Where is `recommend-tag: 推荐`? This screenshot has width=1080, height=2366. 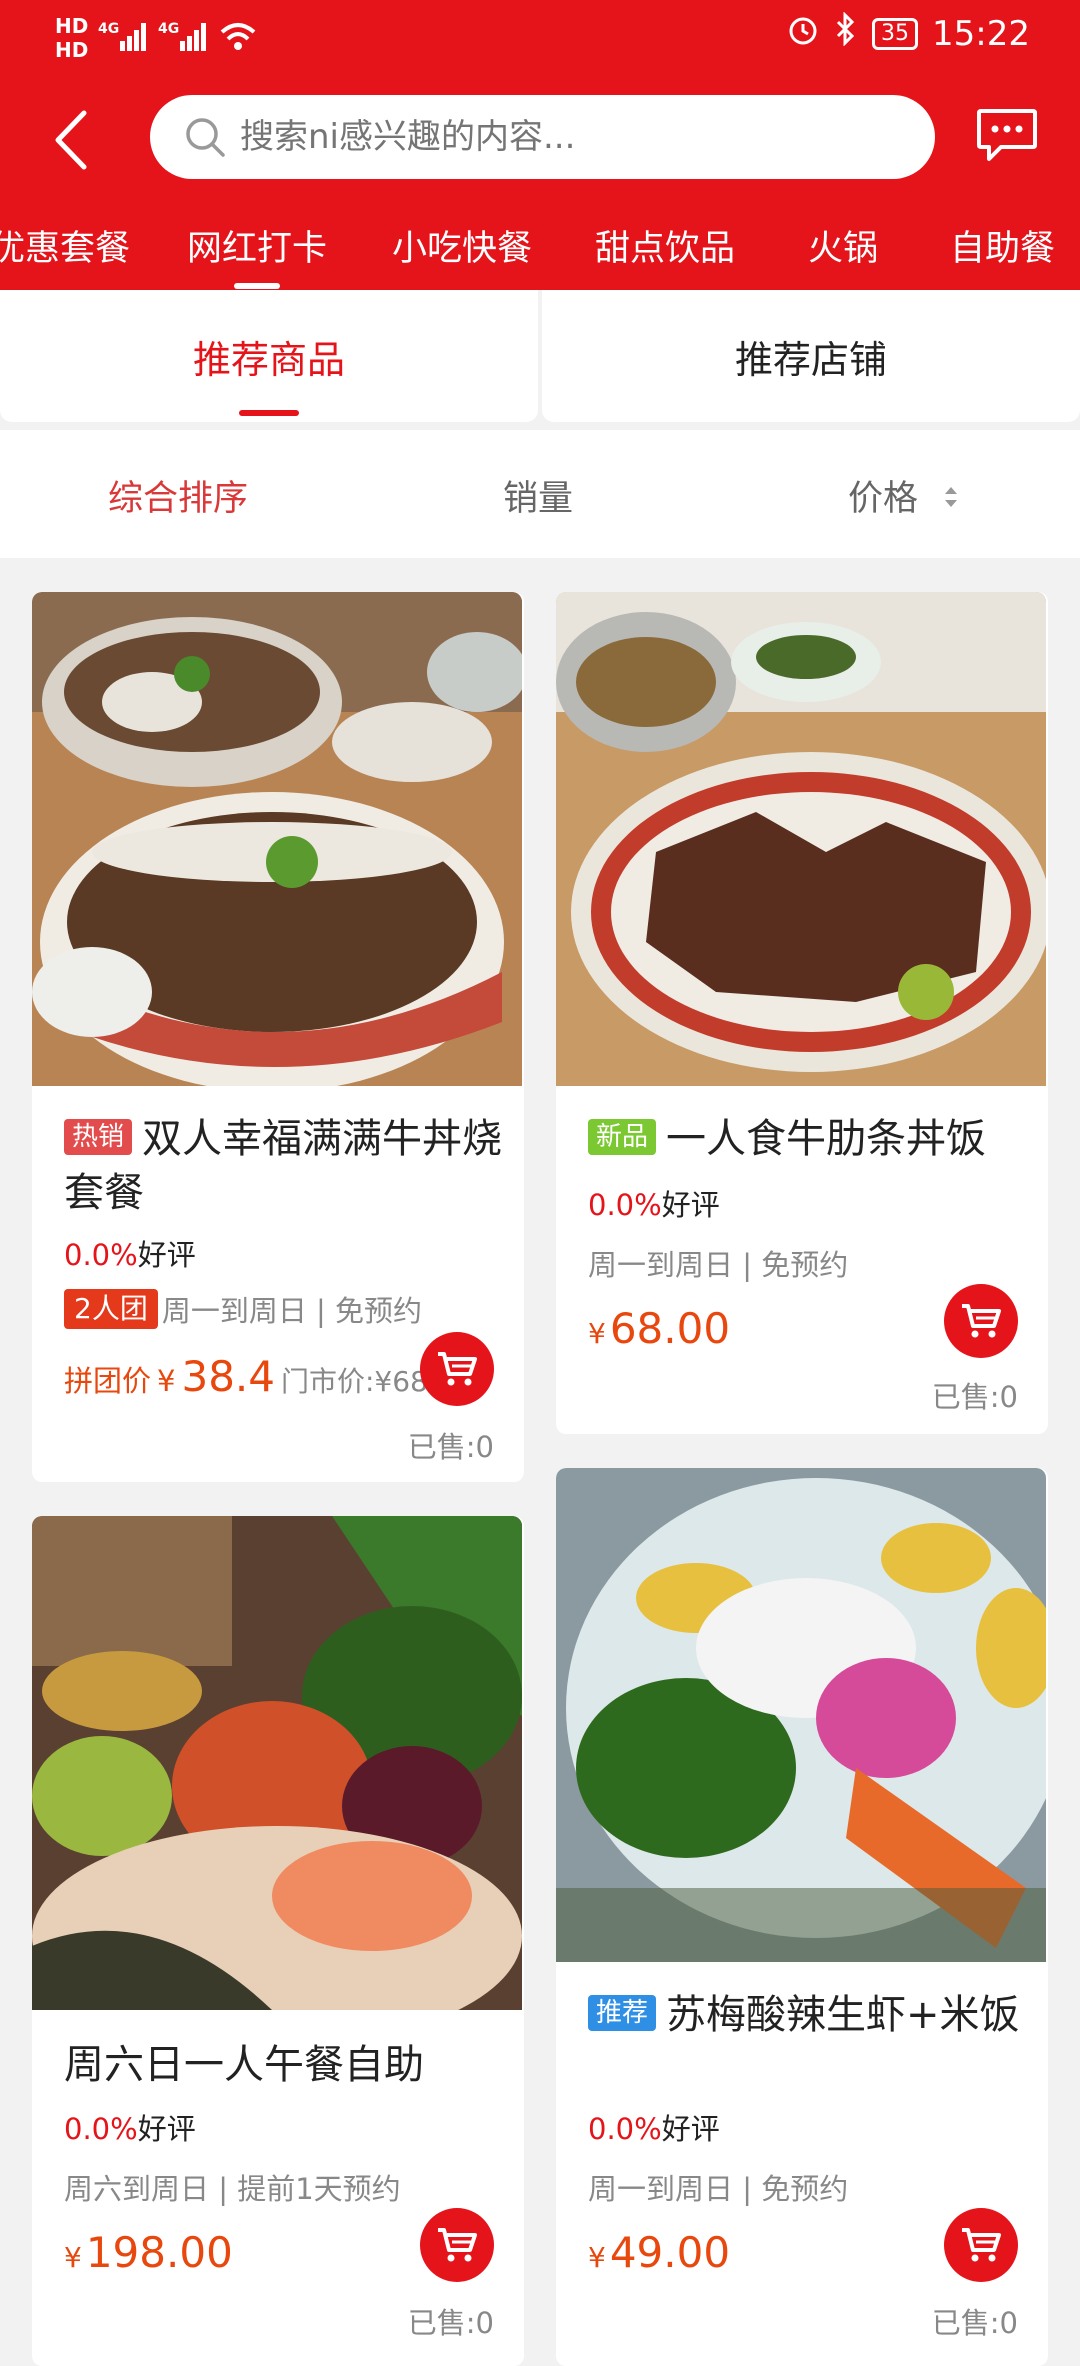
recommend-tag: 推荐 is located at coordinates (622, 2013).